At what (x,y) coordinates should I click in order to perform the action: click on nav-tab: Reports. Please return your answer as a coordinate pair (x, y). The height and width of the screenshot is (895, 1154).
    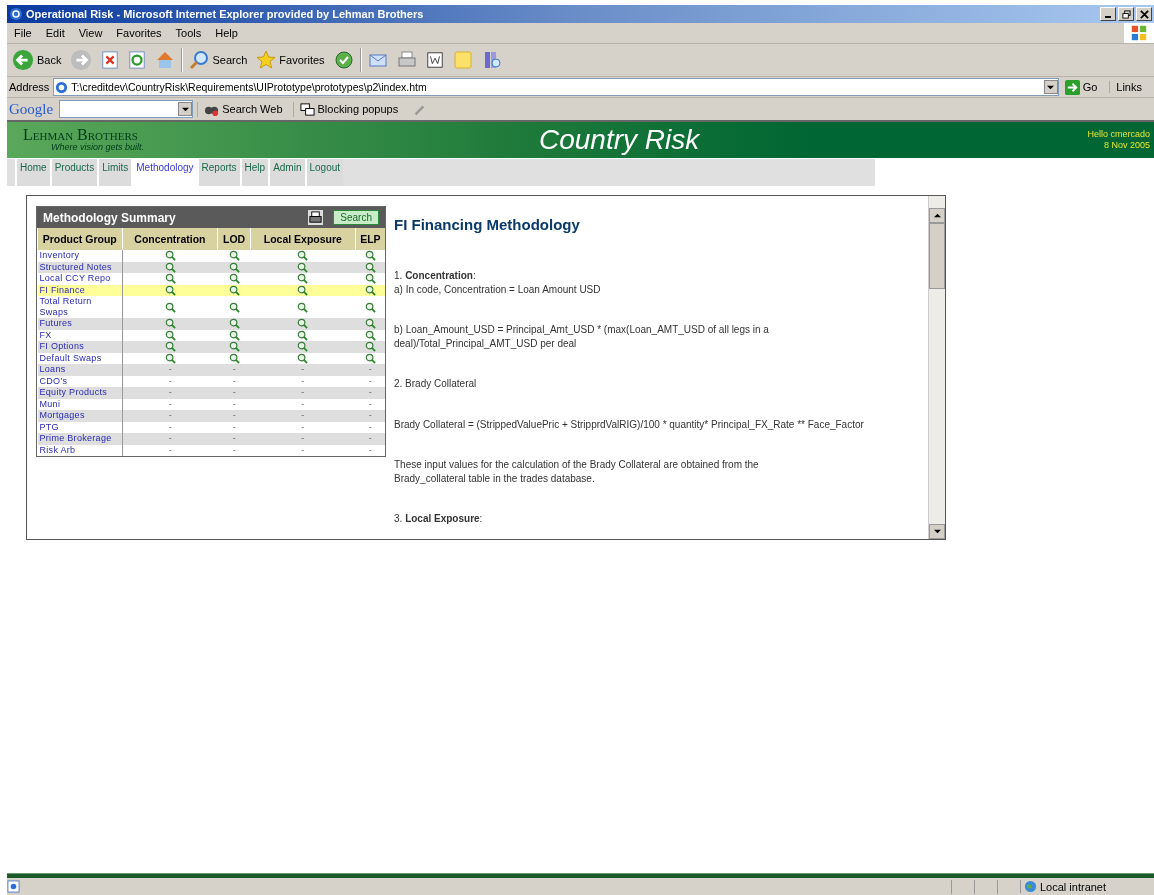
    Looking at the image, I should click on (218, 172).